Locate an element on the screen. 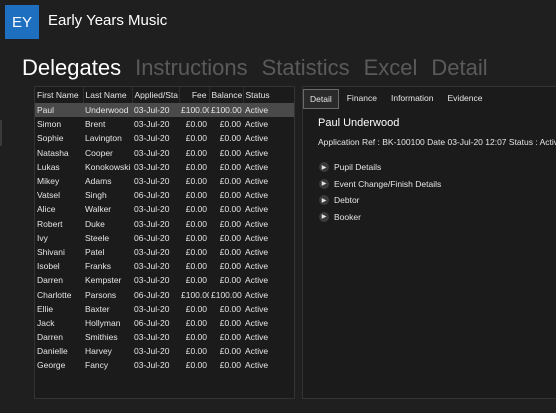 This screenshot has width=556, height=413. cell-first-name: Ivy is located at coordinates (42, 237).